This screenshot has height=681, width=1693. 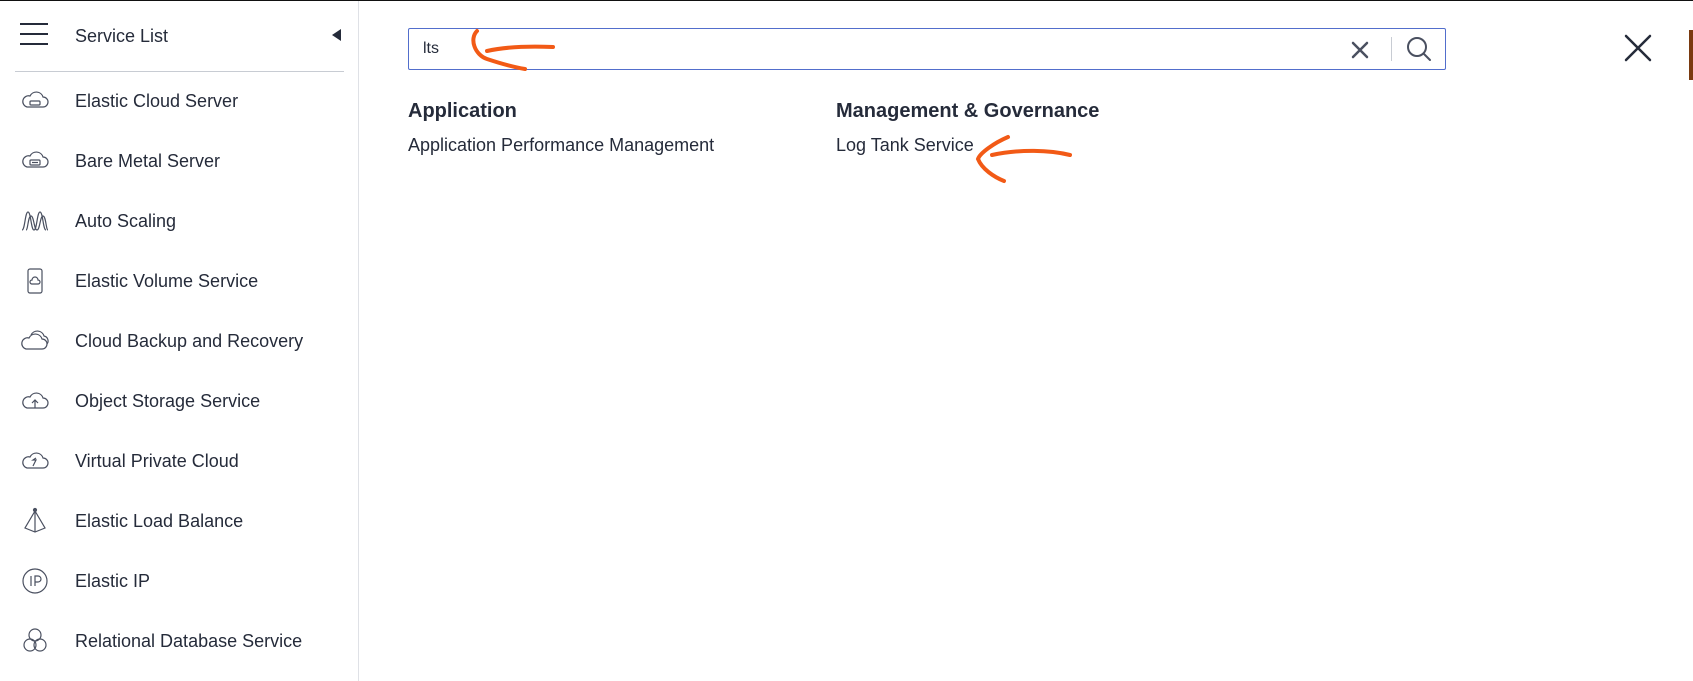 I want to click on cloud-server-icon, so click(x=35, y=99).